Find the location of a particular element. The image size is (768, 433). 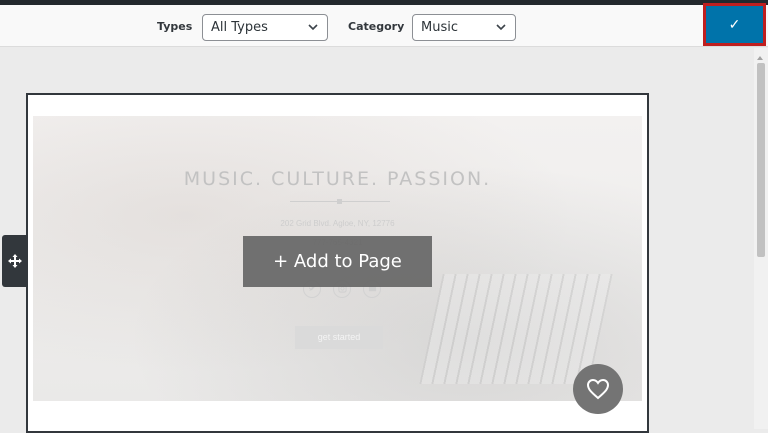

category-select-value: Music is located at coordinates (439, 27).